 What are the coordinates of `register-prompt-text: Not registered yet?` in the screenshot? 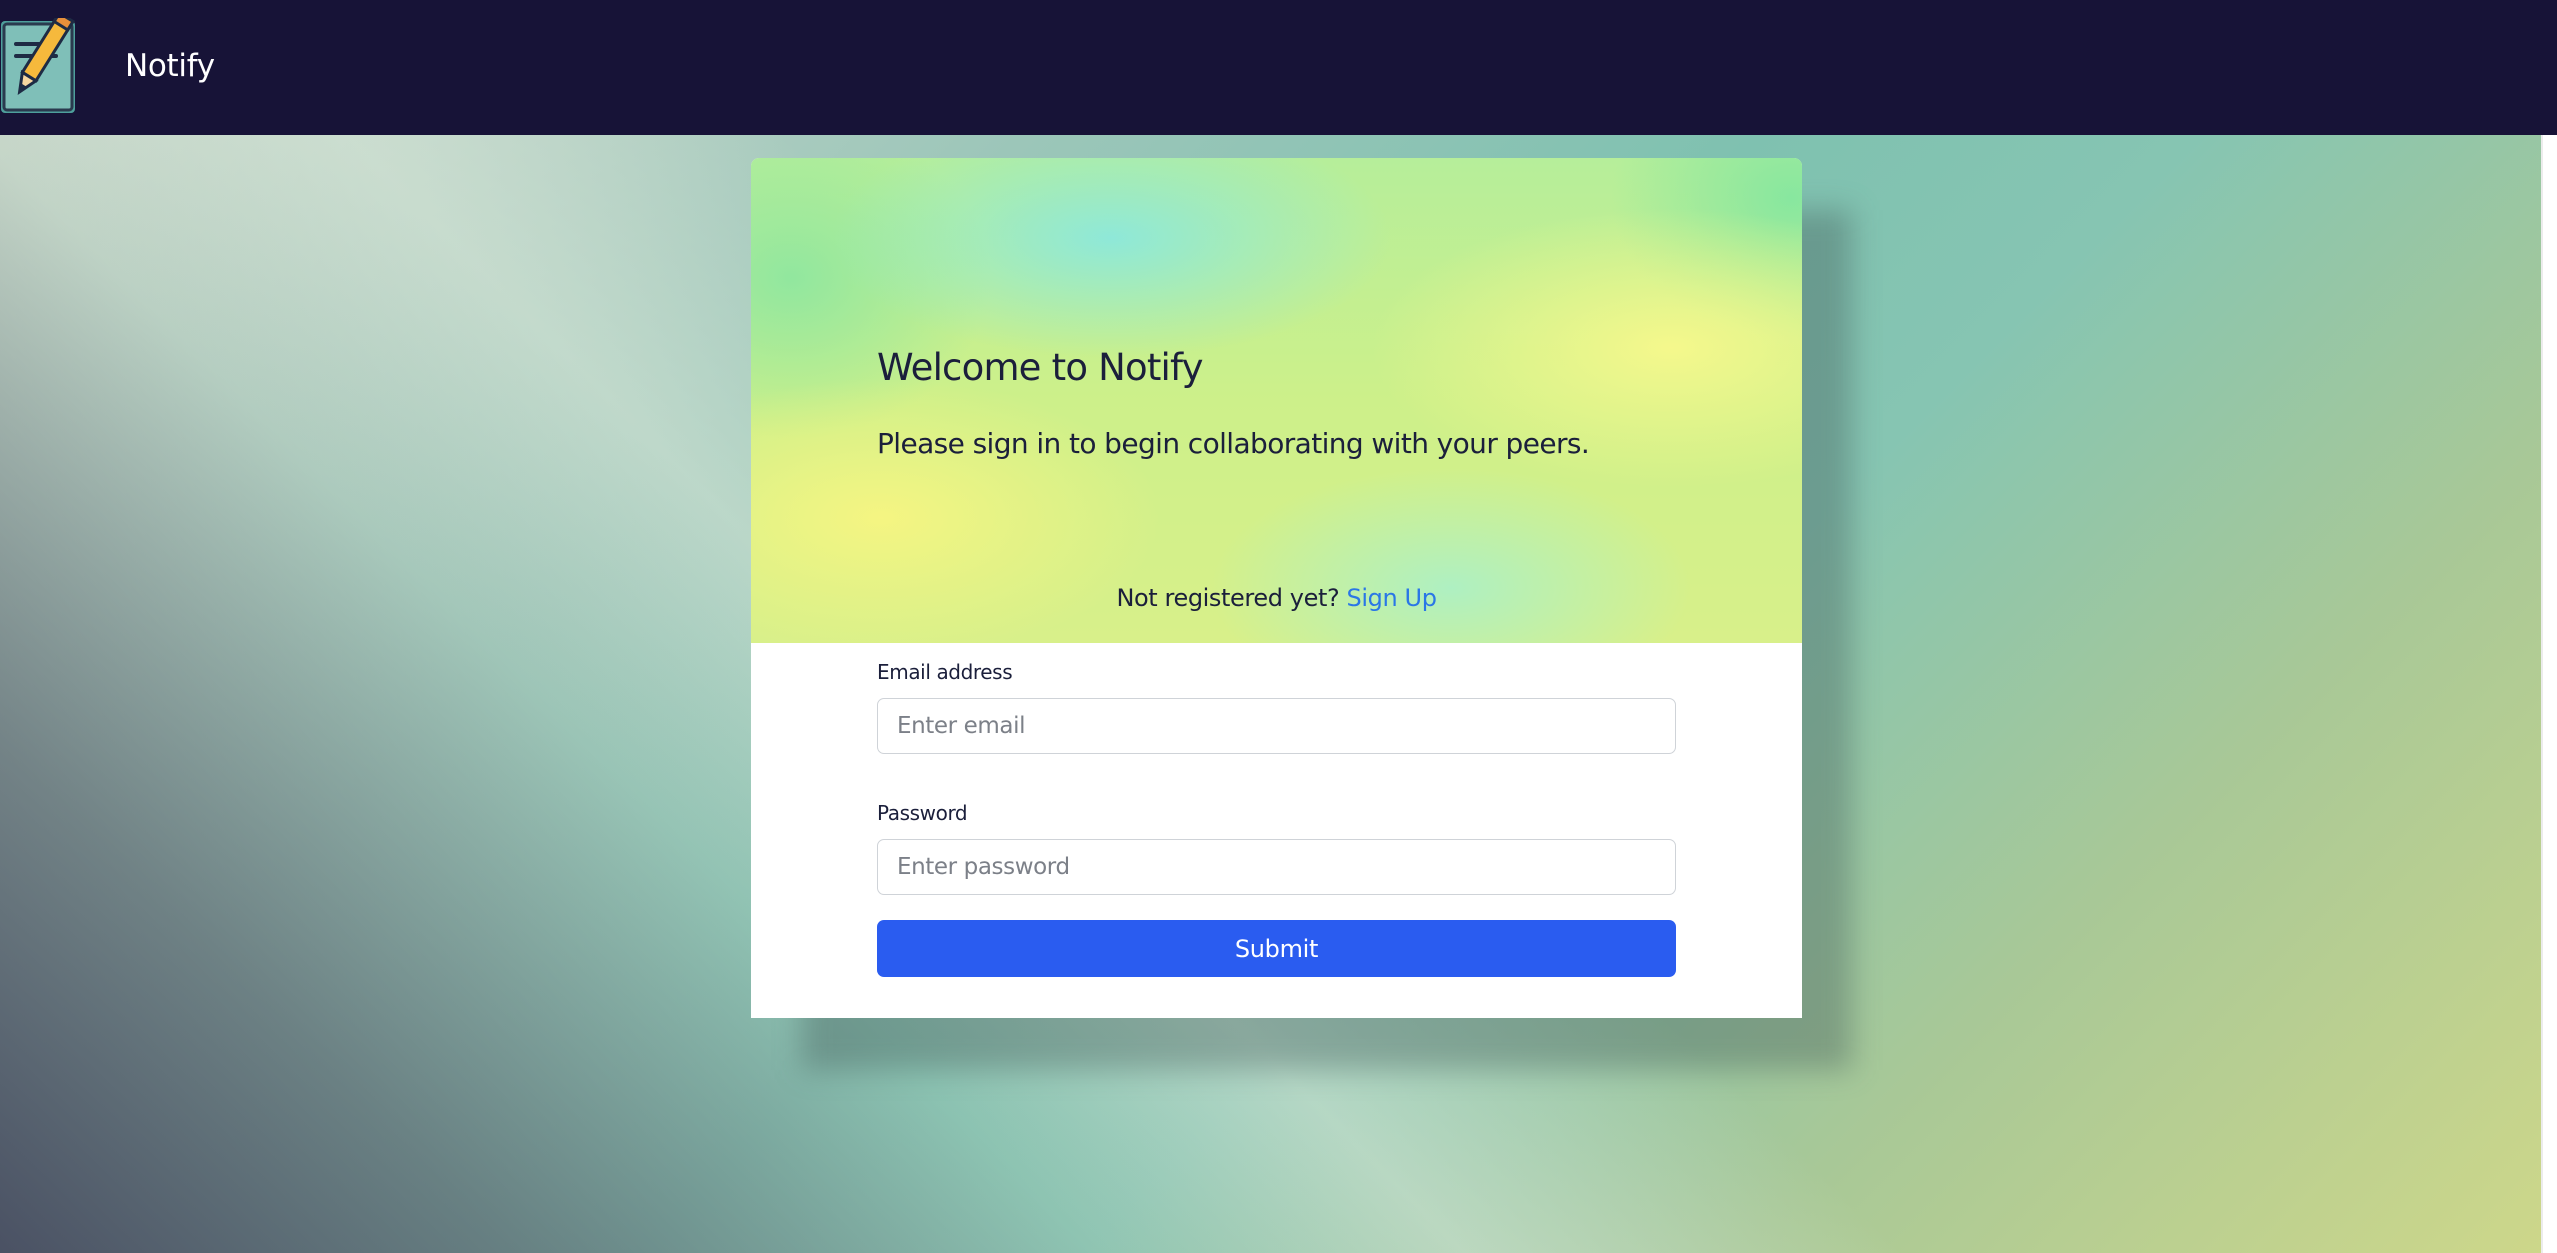 It's located at (1228, 598).